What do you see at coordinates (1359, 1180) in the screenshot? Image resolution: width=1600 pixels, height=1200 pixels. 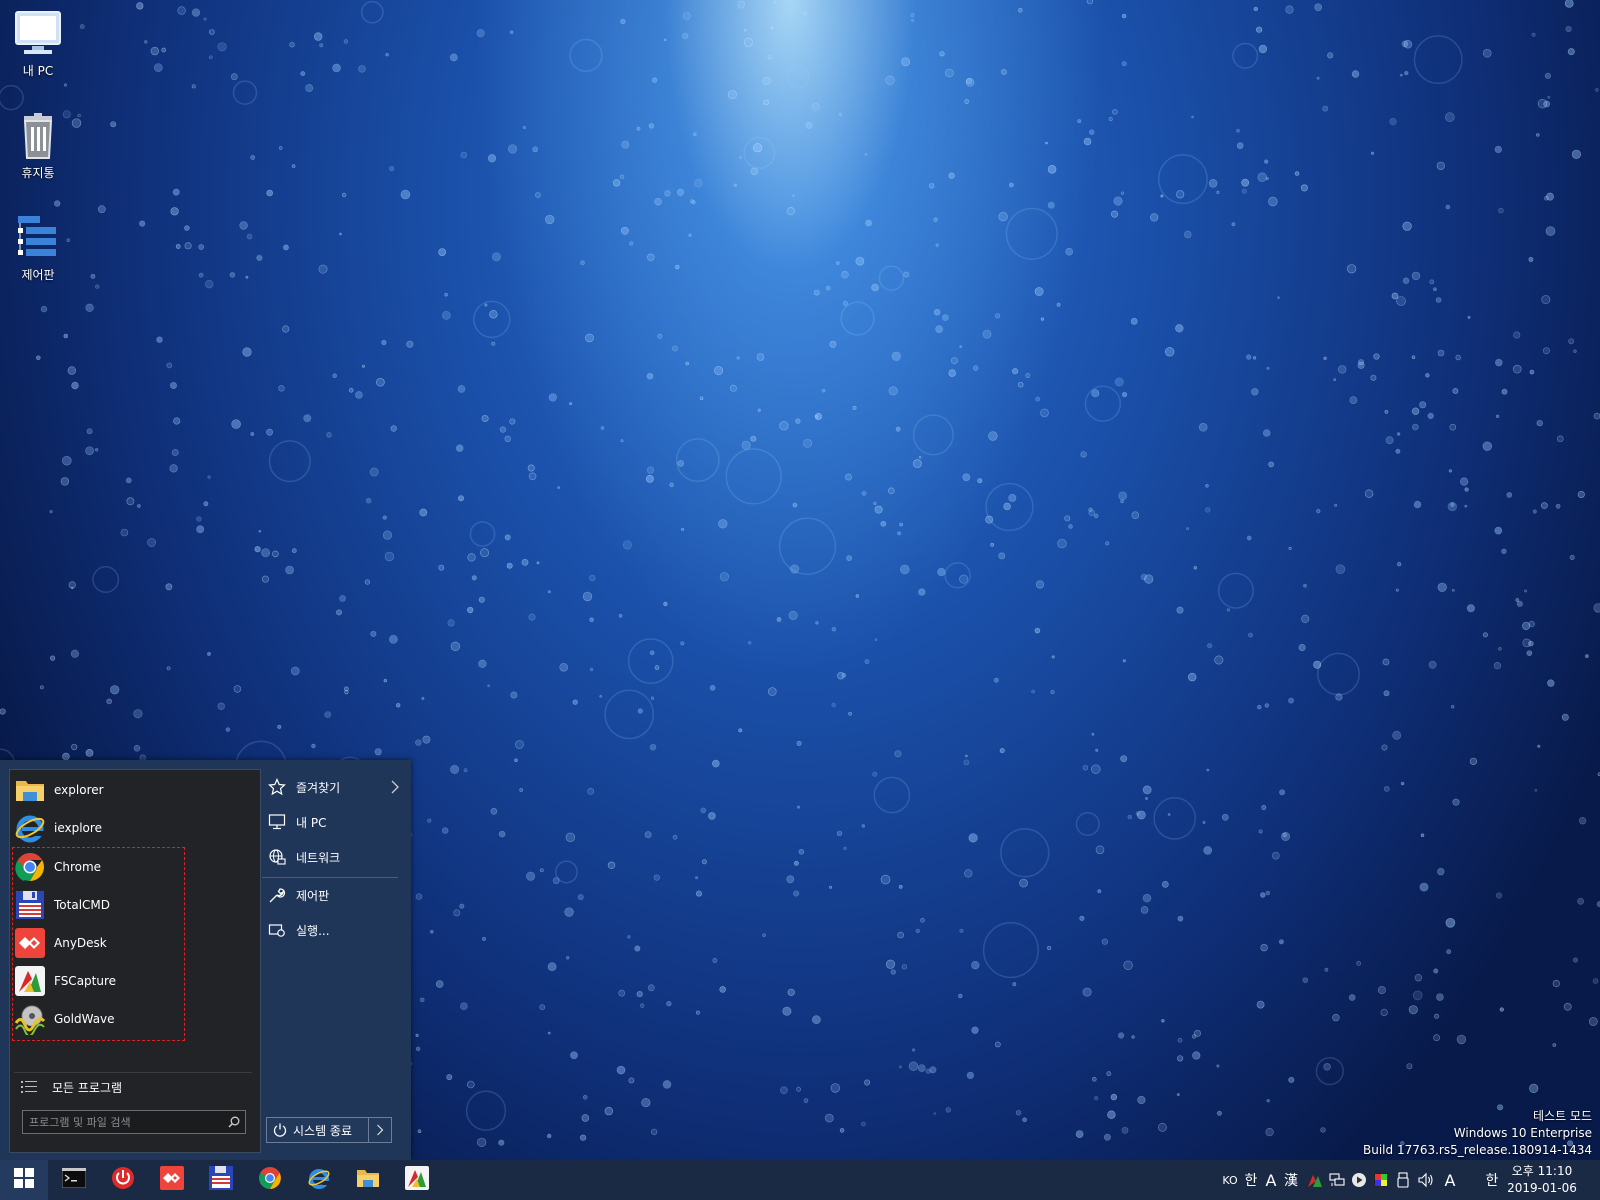 I see `tray-media-player-icon` at bounding box center [1359, 1180].